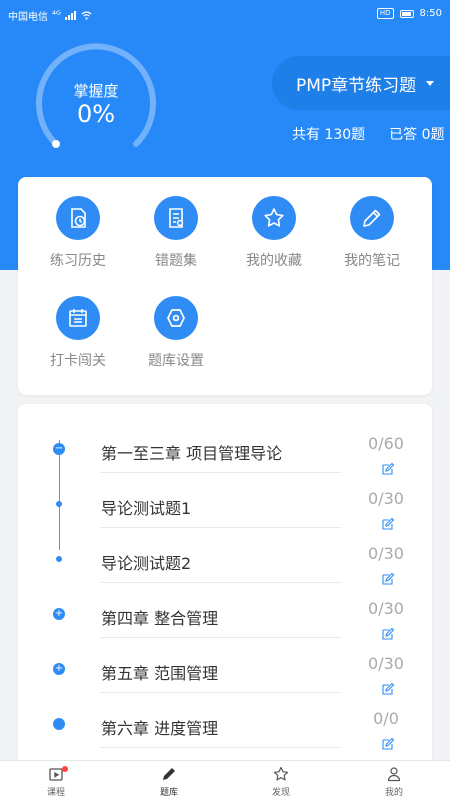 The width and height of the screenshot is (450, 800). I want to click on battery-icon, so click(406, 13).